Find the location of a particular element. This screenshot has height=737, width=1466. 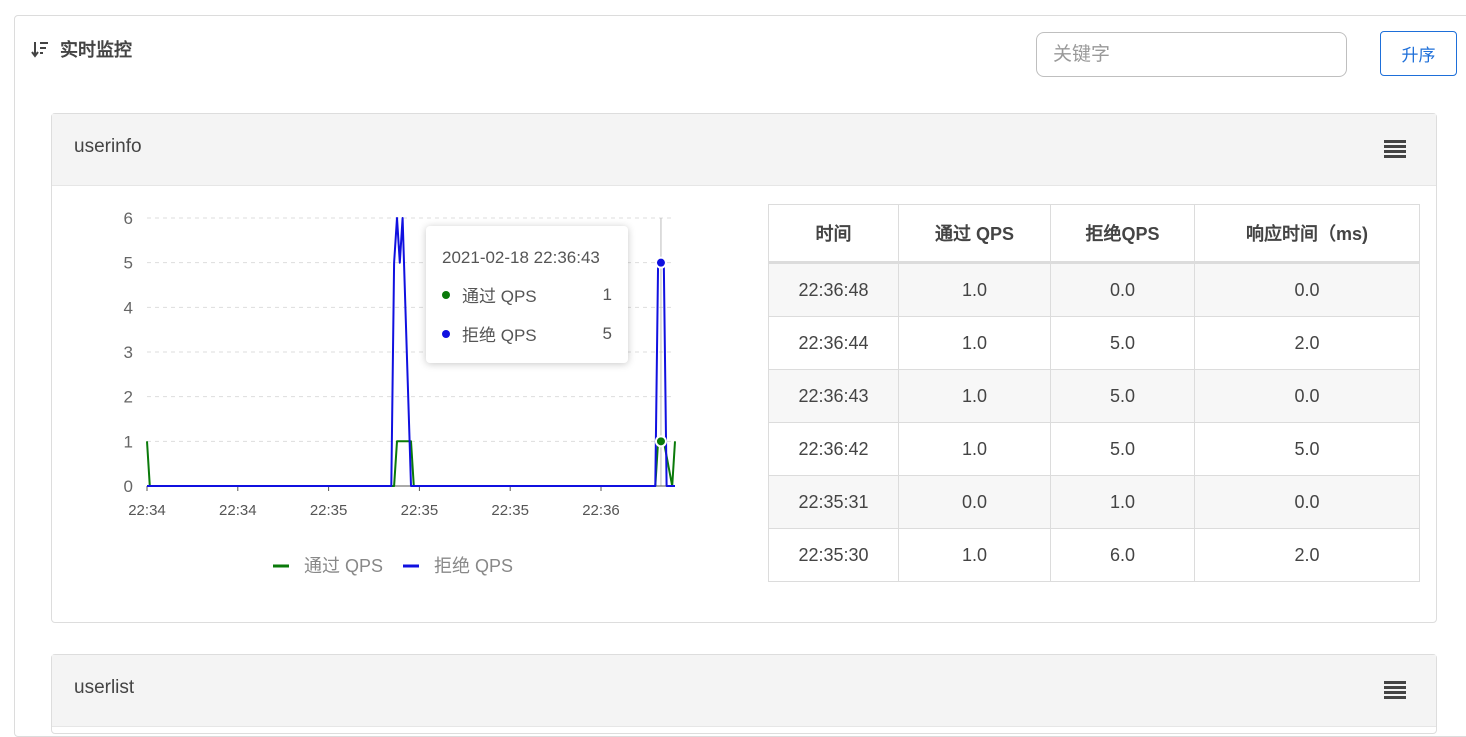

resource-card-userlist: userlist is located at coordinates (744, 694).